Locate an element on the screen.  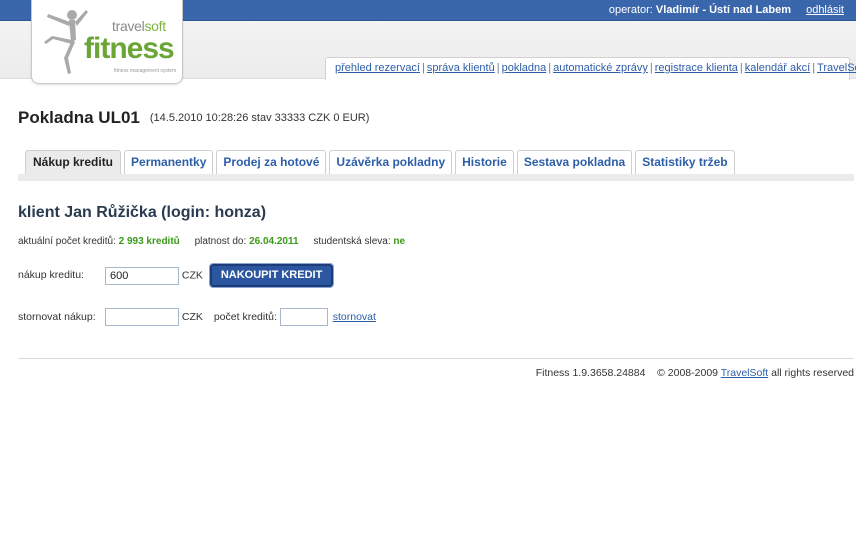
storno-currency: CZK is located at coordinates (192, 316).